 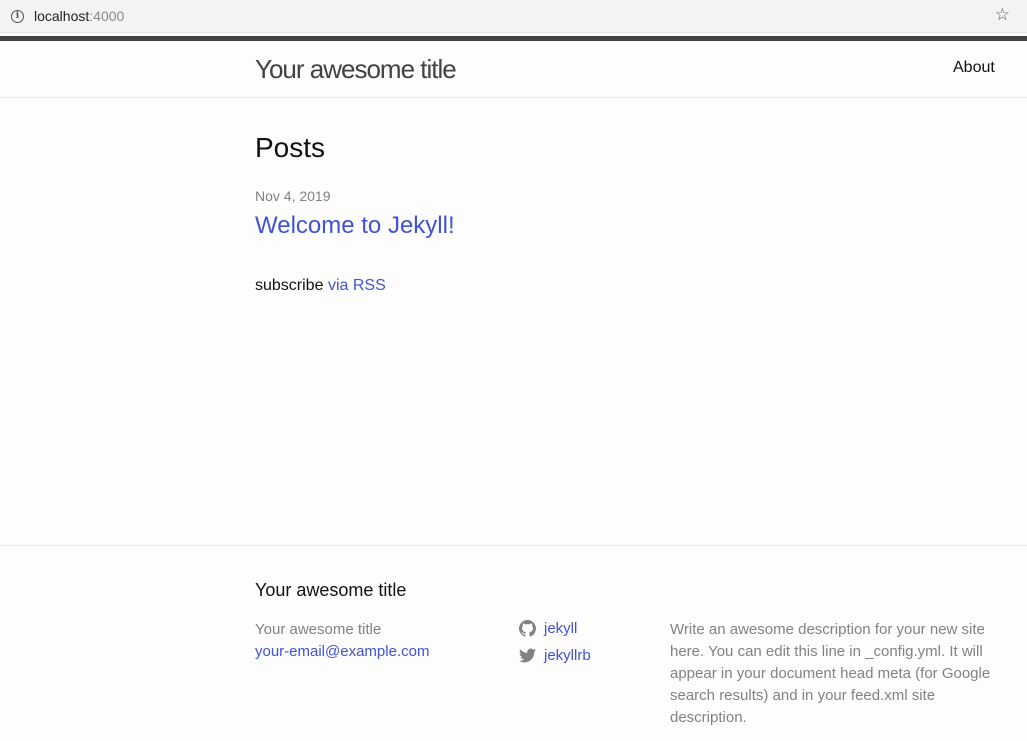 What do you see at coordinates (527, 628) in the screenshot?
I see `github-icon` at bounding box center [527, 628].